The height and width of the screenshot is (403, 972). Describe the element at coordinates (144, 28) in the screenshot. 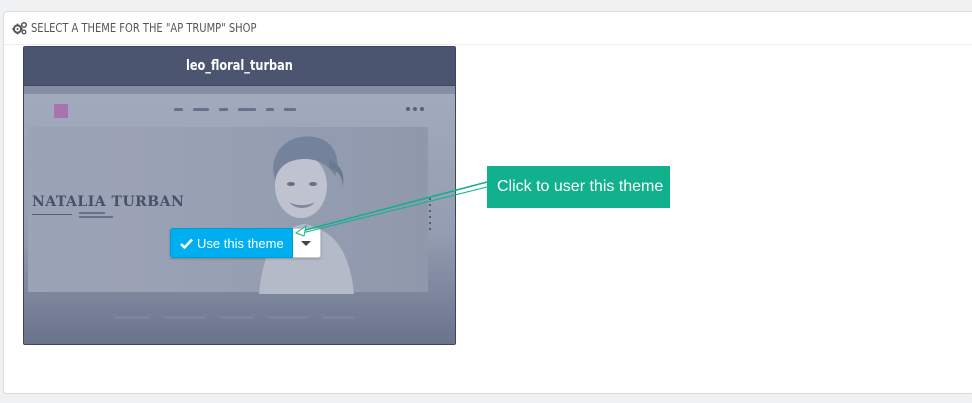

I see `panel-title: SELECT A THEME FOR THE "AP TRUMP" SHOP` at that location.